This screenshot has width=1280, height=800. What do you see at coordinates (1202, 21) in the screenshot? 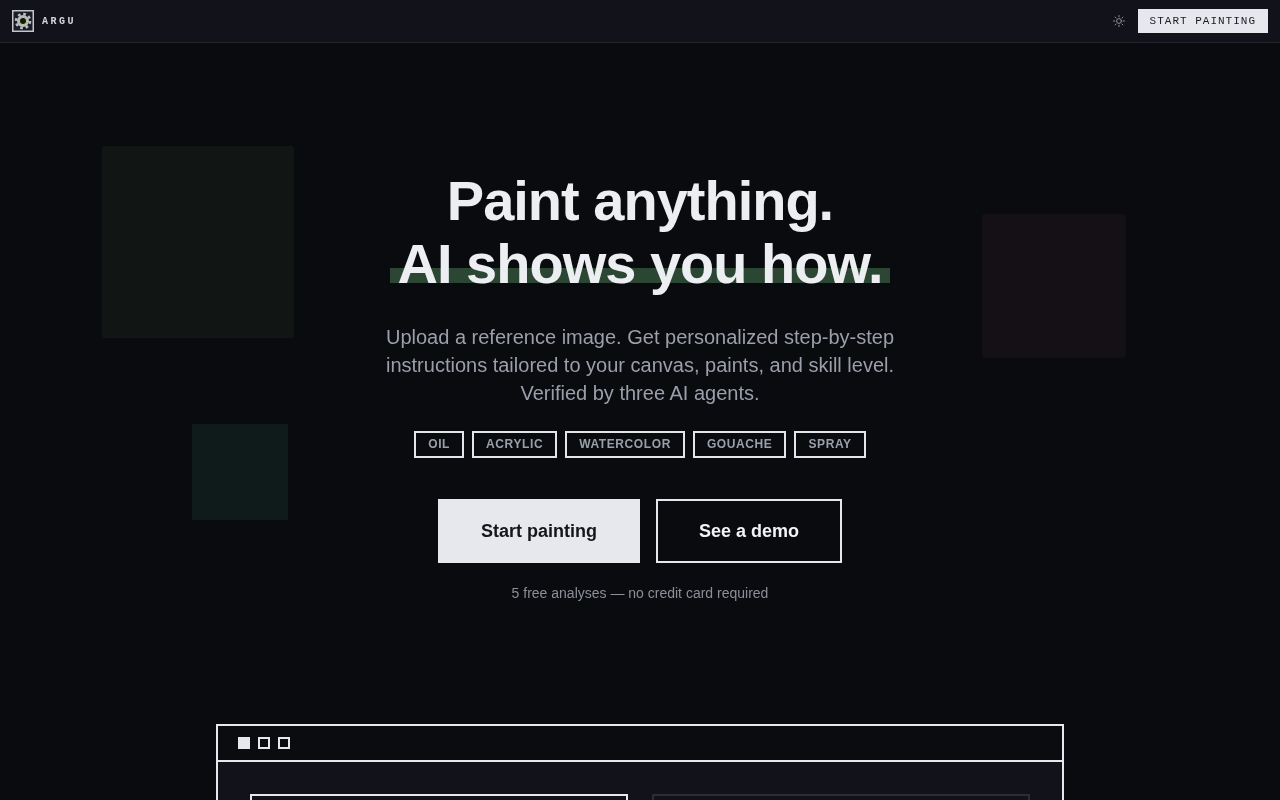
I see `start-painting-button: START PAINTING` at bounding box center [1202, 21].